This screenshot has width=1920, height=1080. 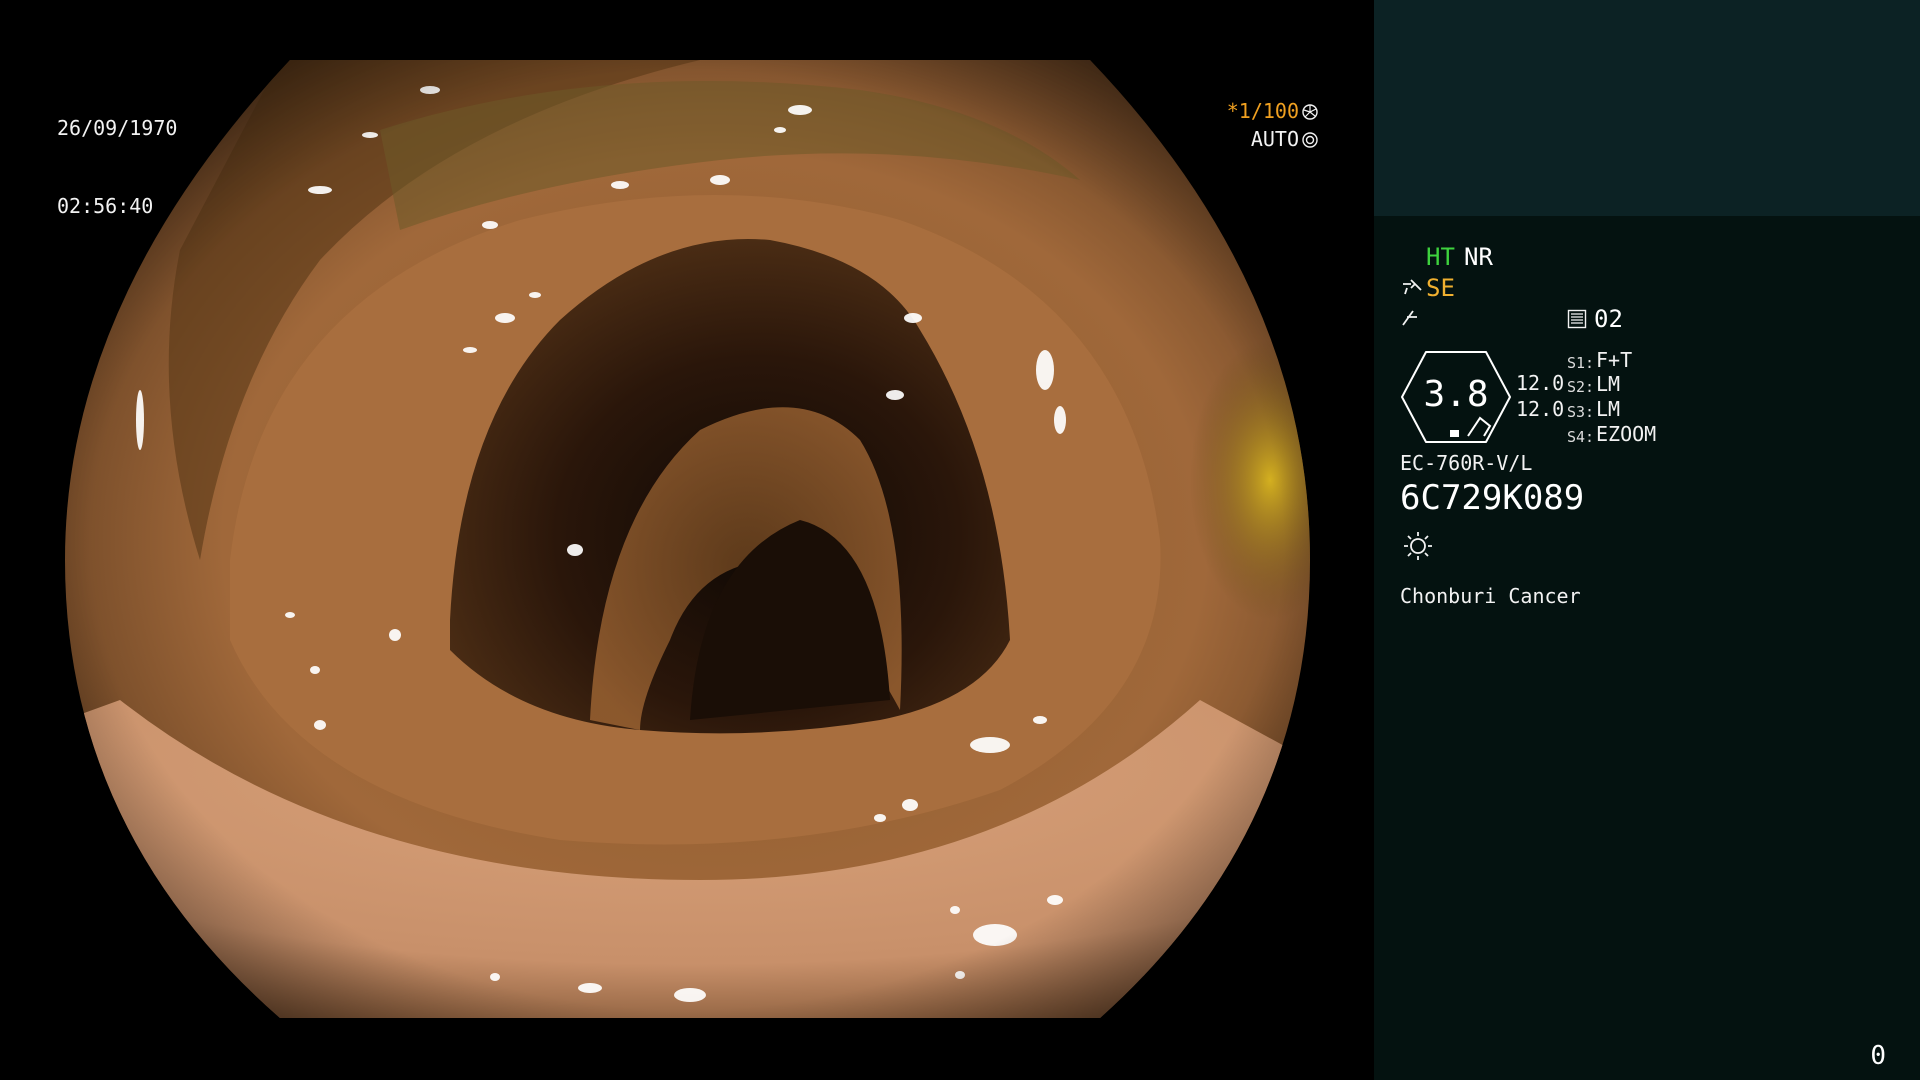 I want to click on aperture-icon, so click(x=1310, y=112).